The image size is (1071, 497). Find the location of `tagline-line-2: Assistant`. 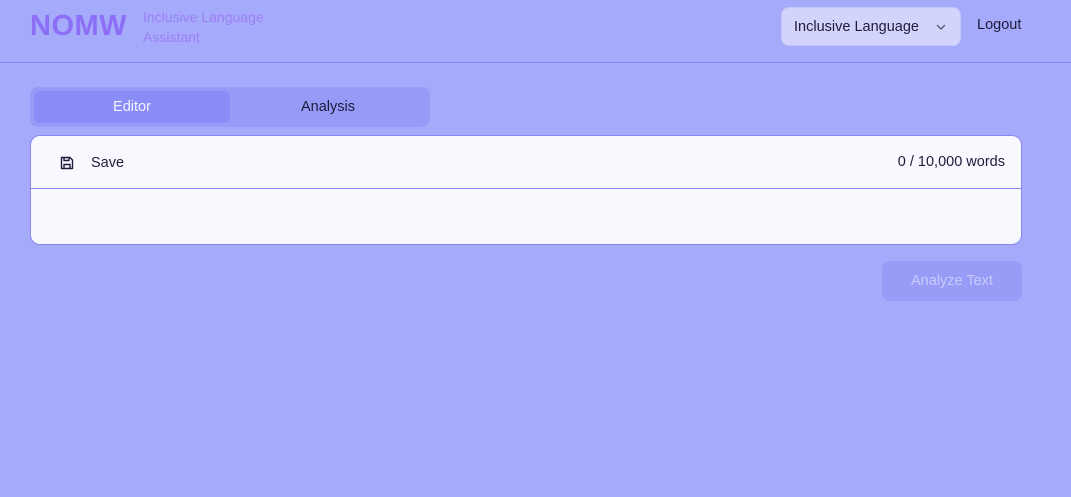

tagline-line-2: Assistant is located at coordinates (171, 37).